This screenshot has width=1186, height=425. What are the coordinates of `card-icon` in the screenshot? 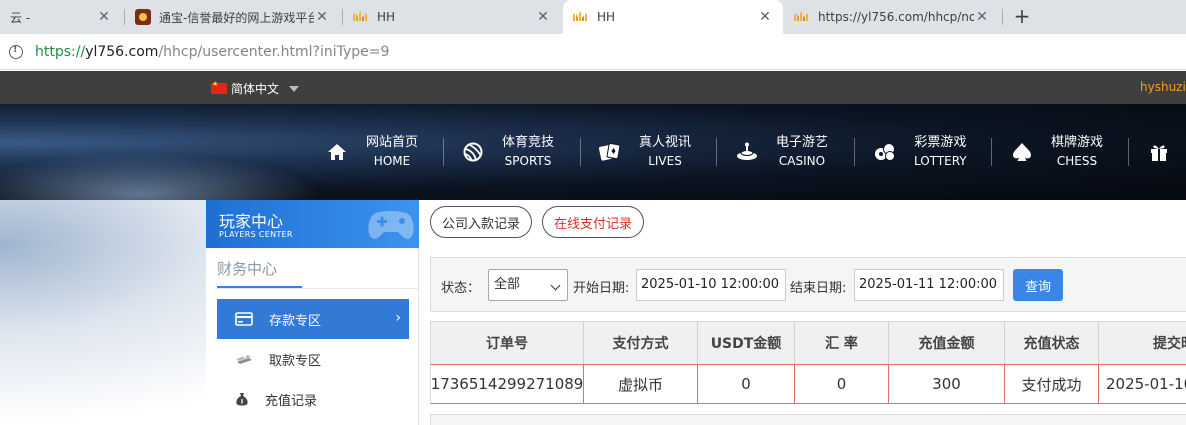 It's located at (244, 319).